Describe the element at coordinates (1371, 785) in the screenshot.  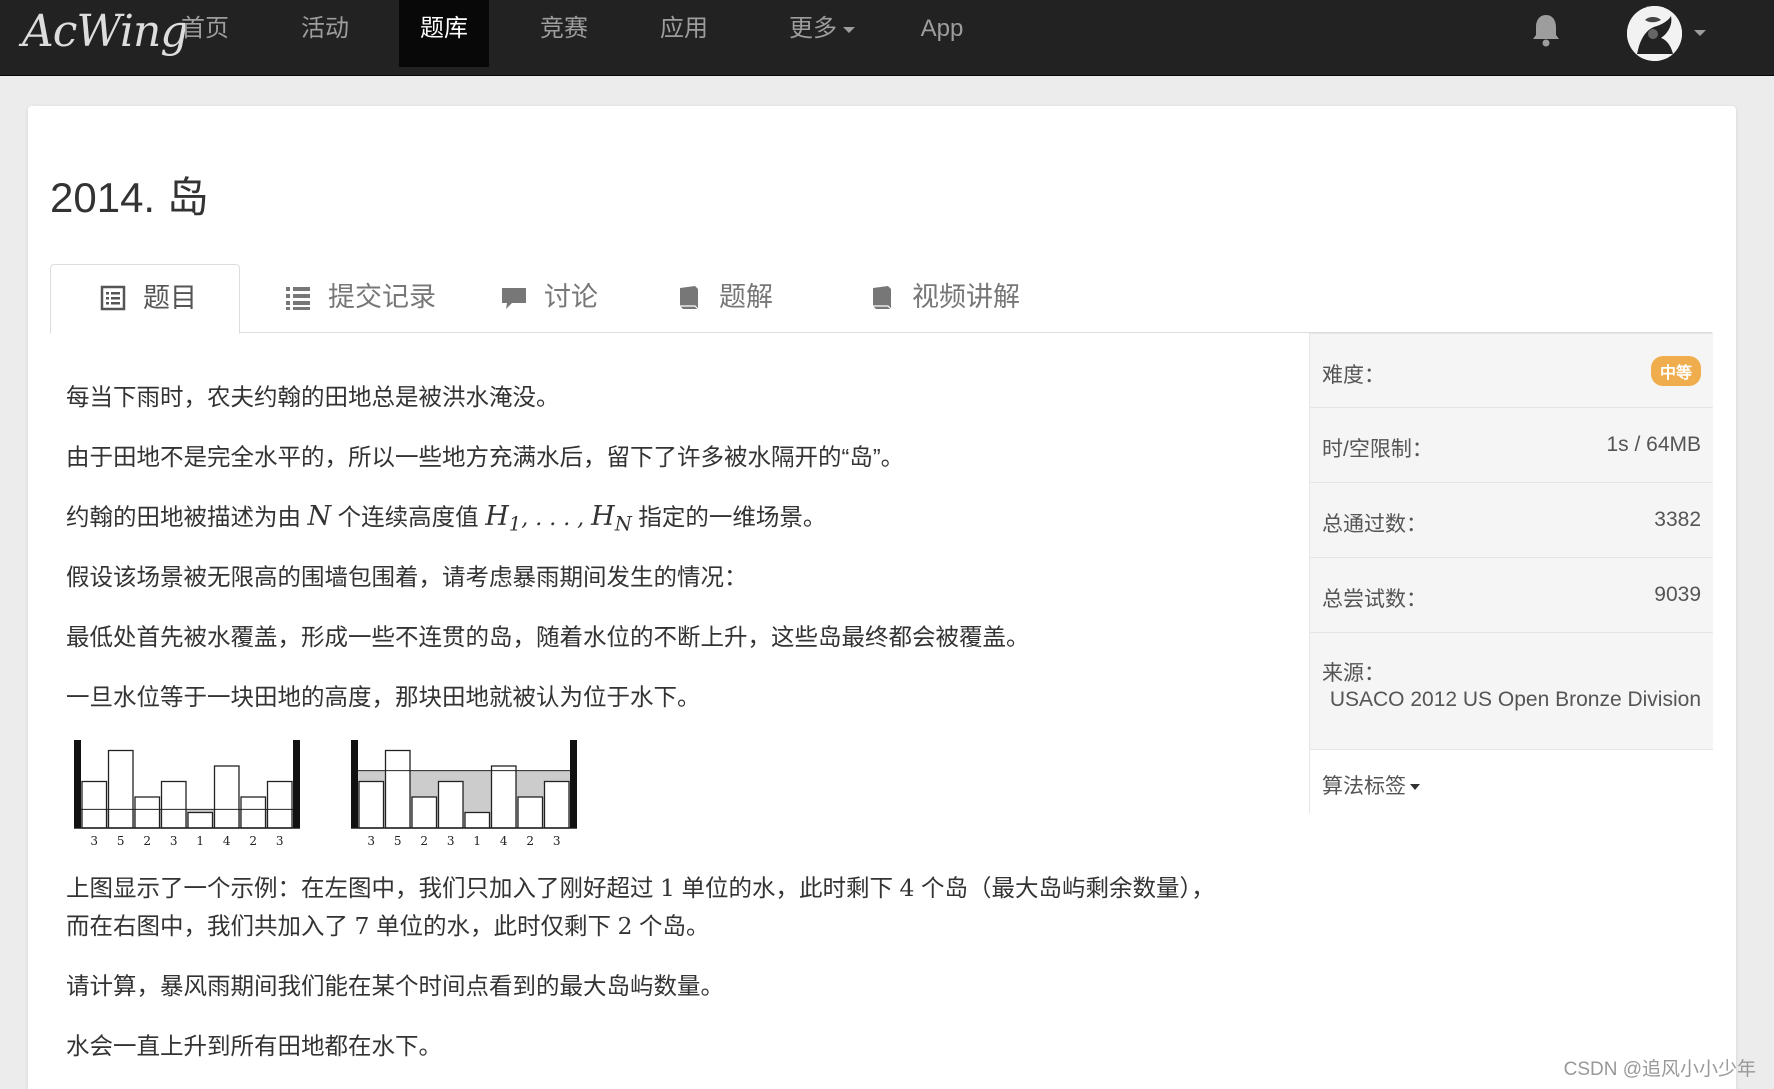
I see `algorithm-tags-toggle: 算法标签` at that location.